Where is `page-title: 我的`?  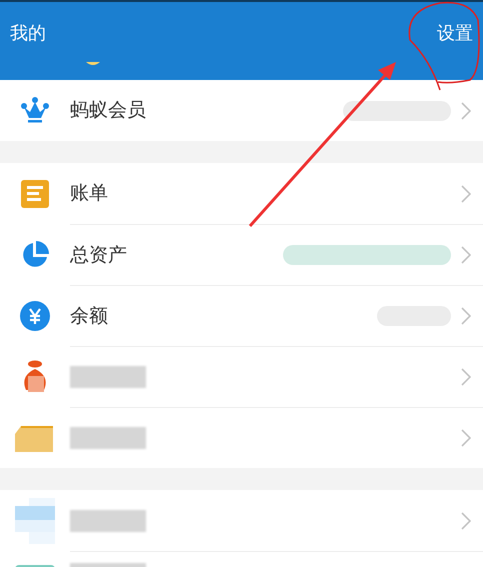
page-title: 我的 is located at coordinates (28, 34).